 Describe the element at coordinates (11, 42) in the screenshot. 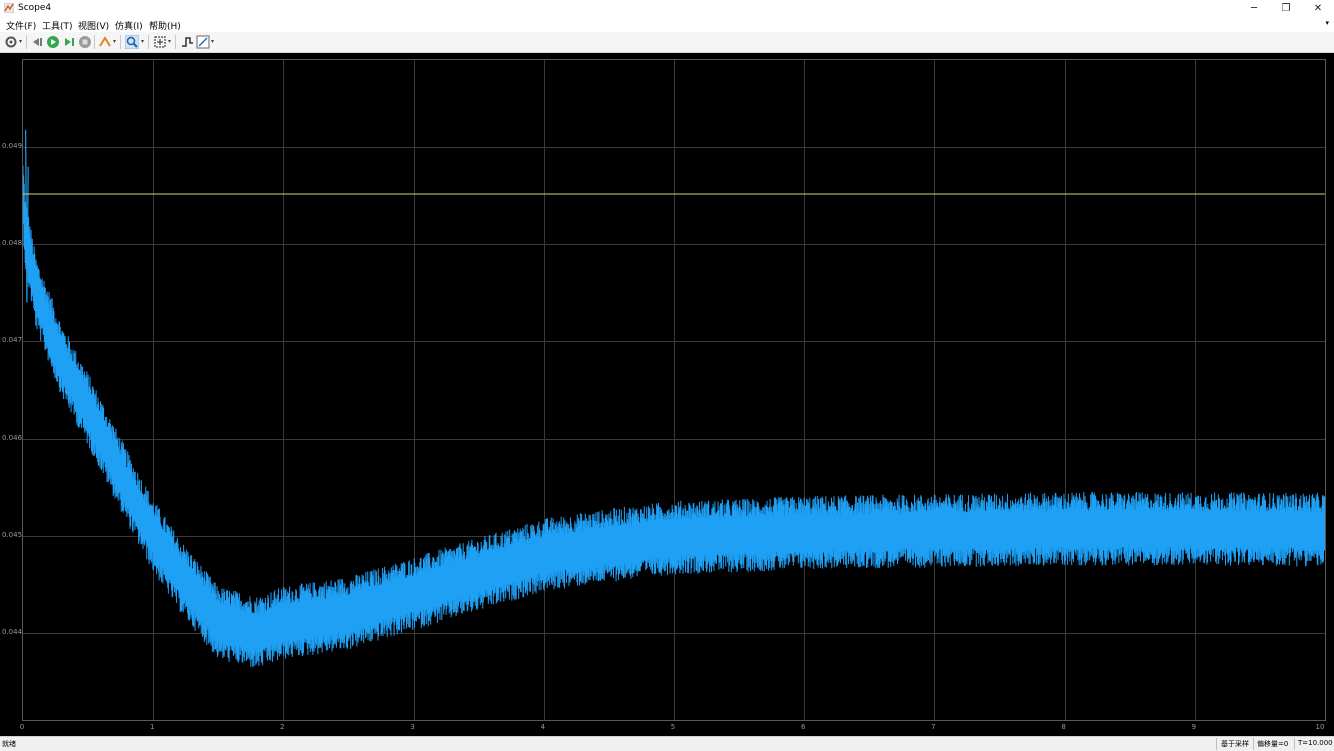

I see `settings-icon` at that location.